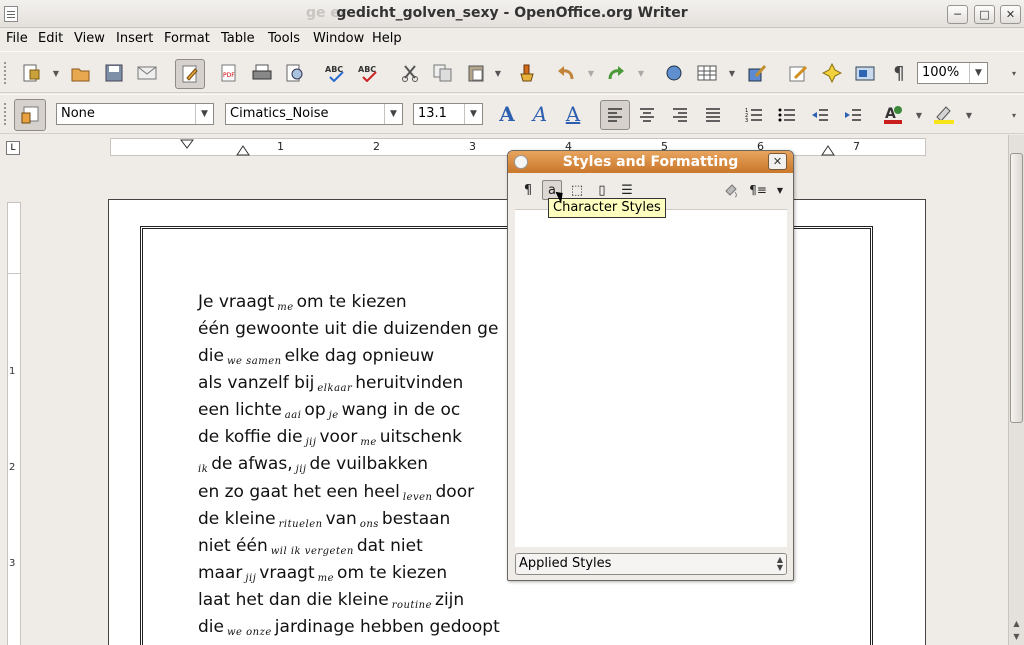 The width and height of the screenshot is (1024, 645). Describe the element at coordinates (336, 492) in the screenshot. I see `poem-line: en zo gaat het een heel leven door` at that location.